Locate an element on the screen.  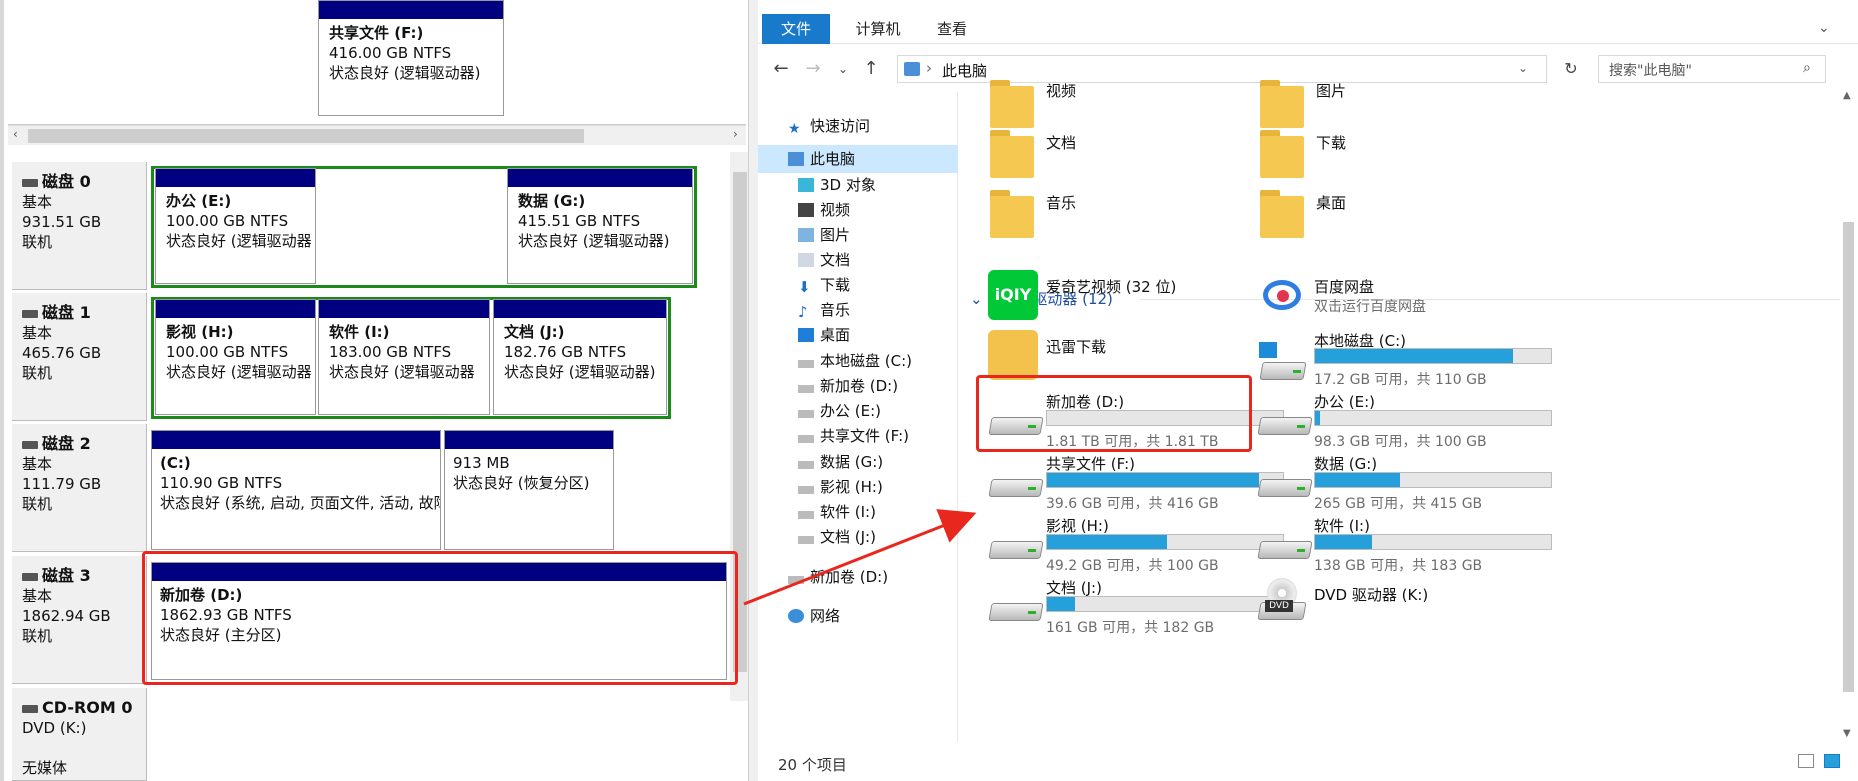
annotation-arrow is located at coordinates (860, 557).